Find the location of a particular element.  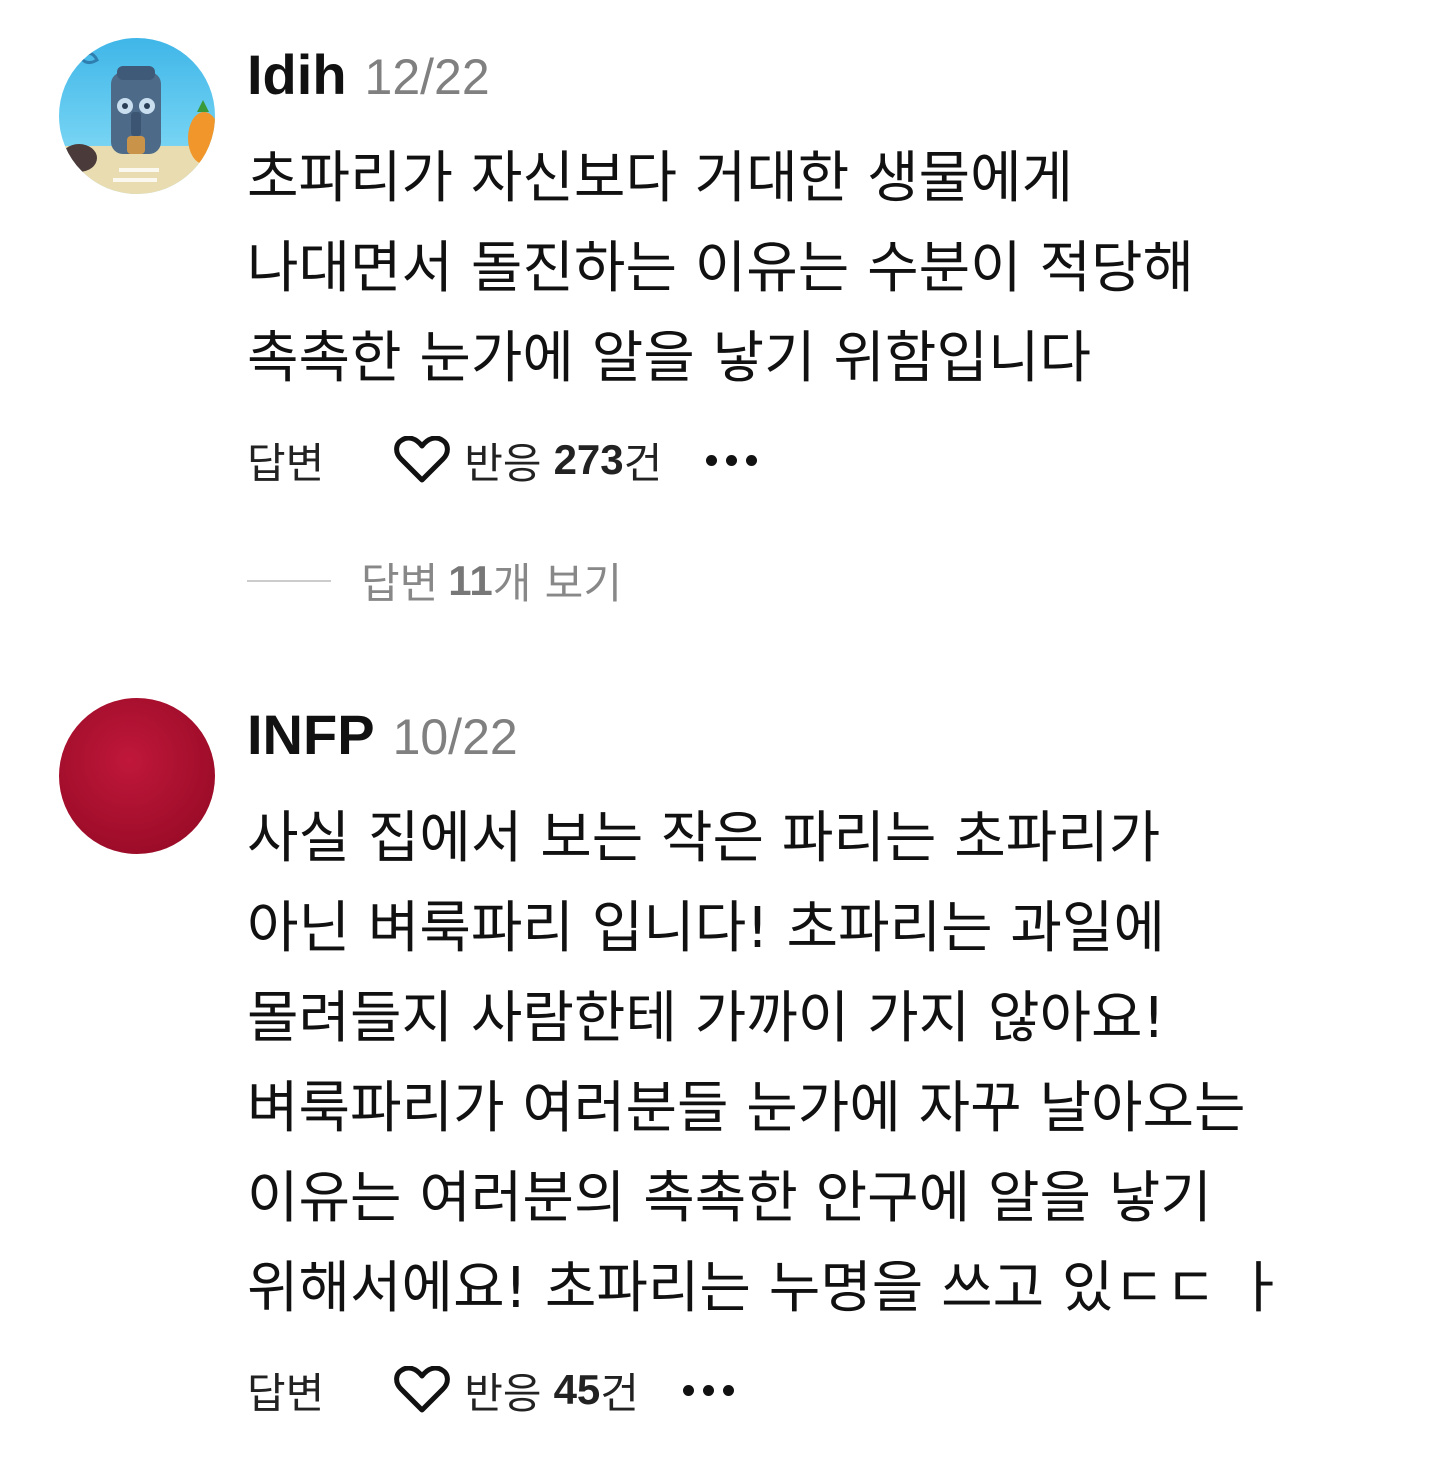

view-replies-count: 11 is located at coordinates (470, 580).